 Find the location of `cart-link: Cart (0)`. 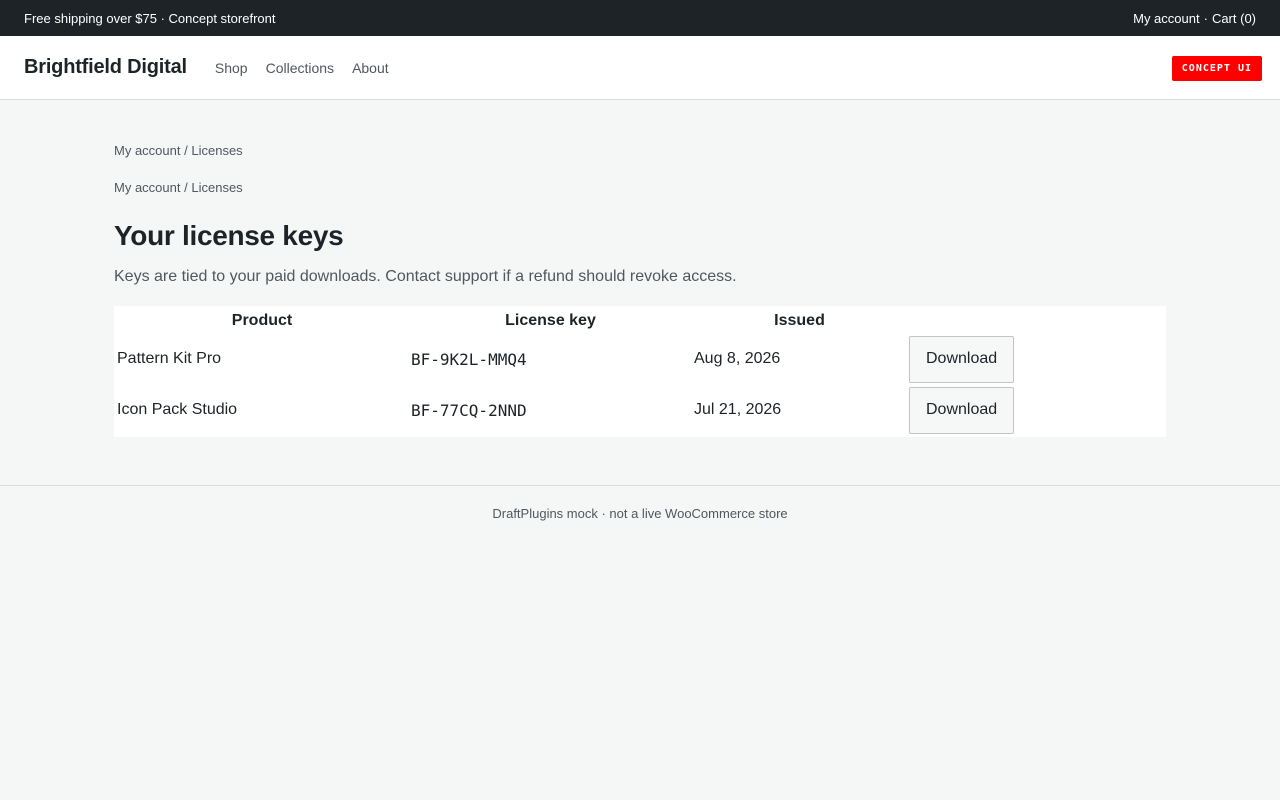

cart-link: Cart (0) is located at coordinates (1234, 18).